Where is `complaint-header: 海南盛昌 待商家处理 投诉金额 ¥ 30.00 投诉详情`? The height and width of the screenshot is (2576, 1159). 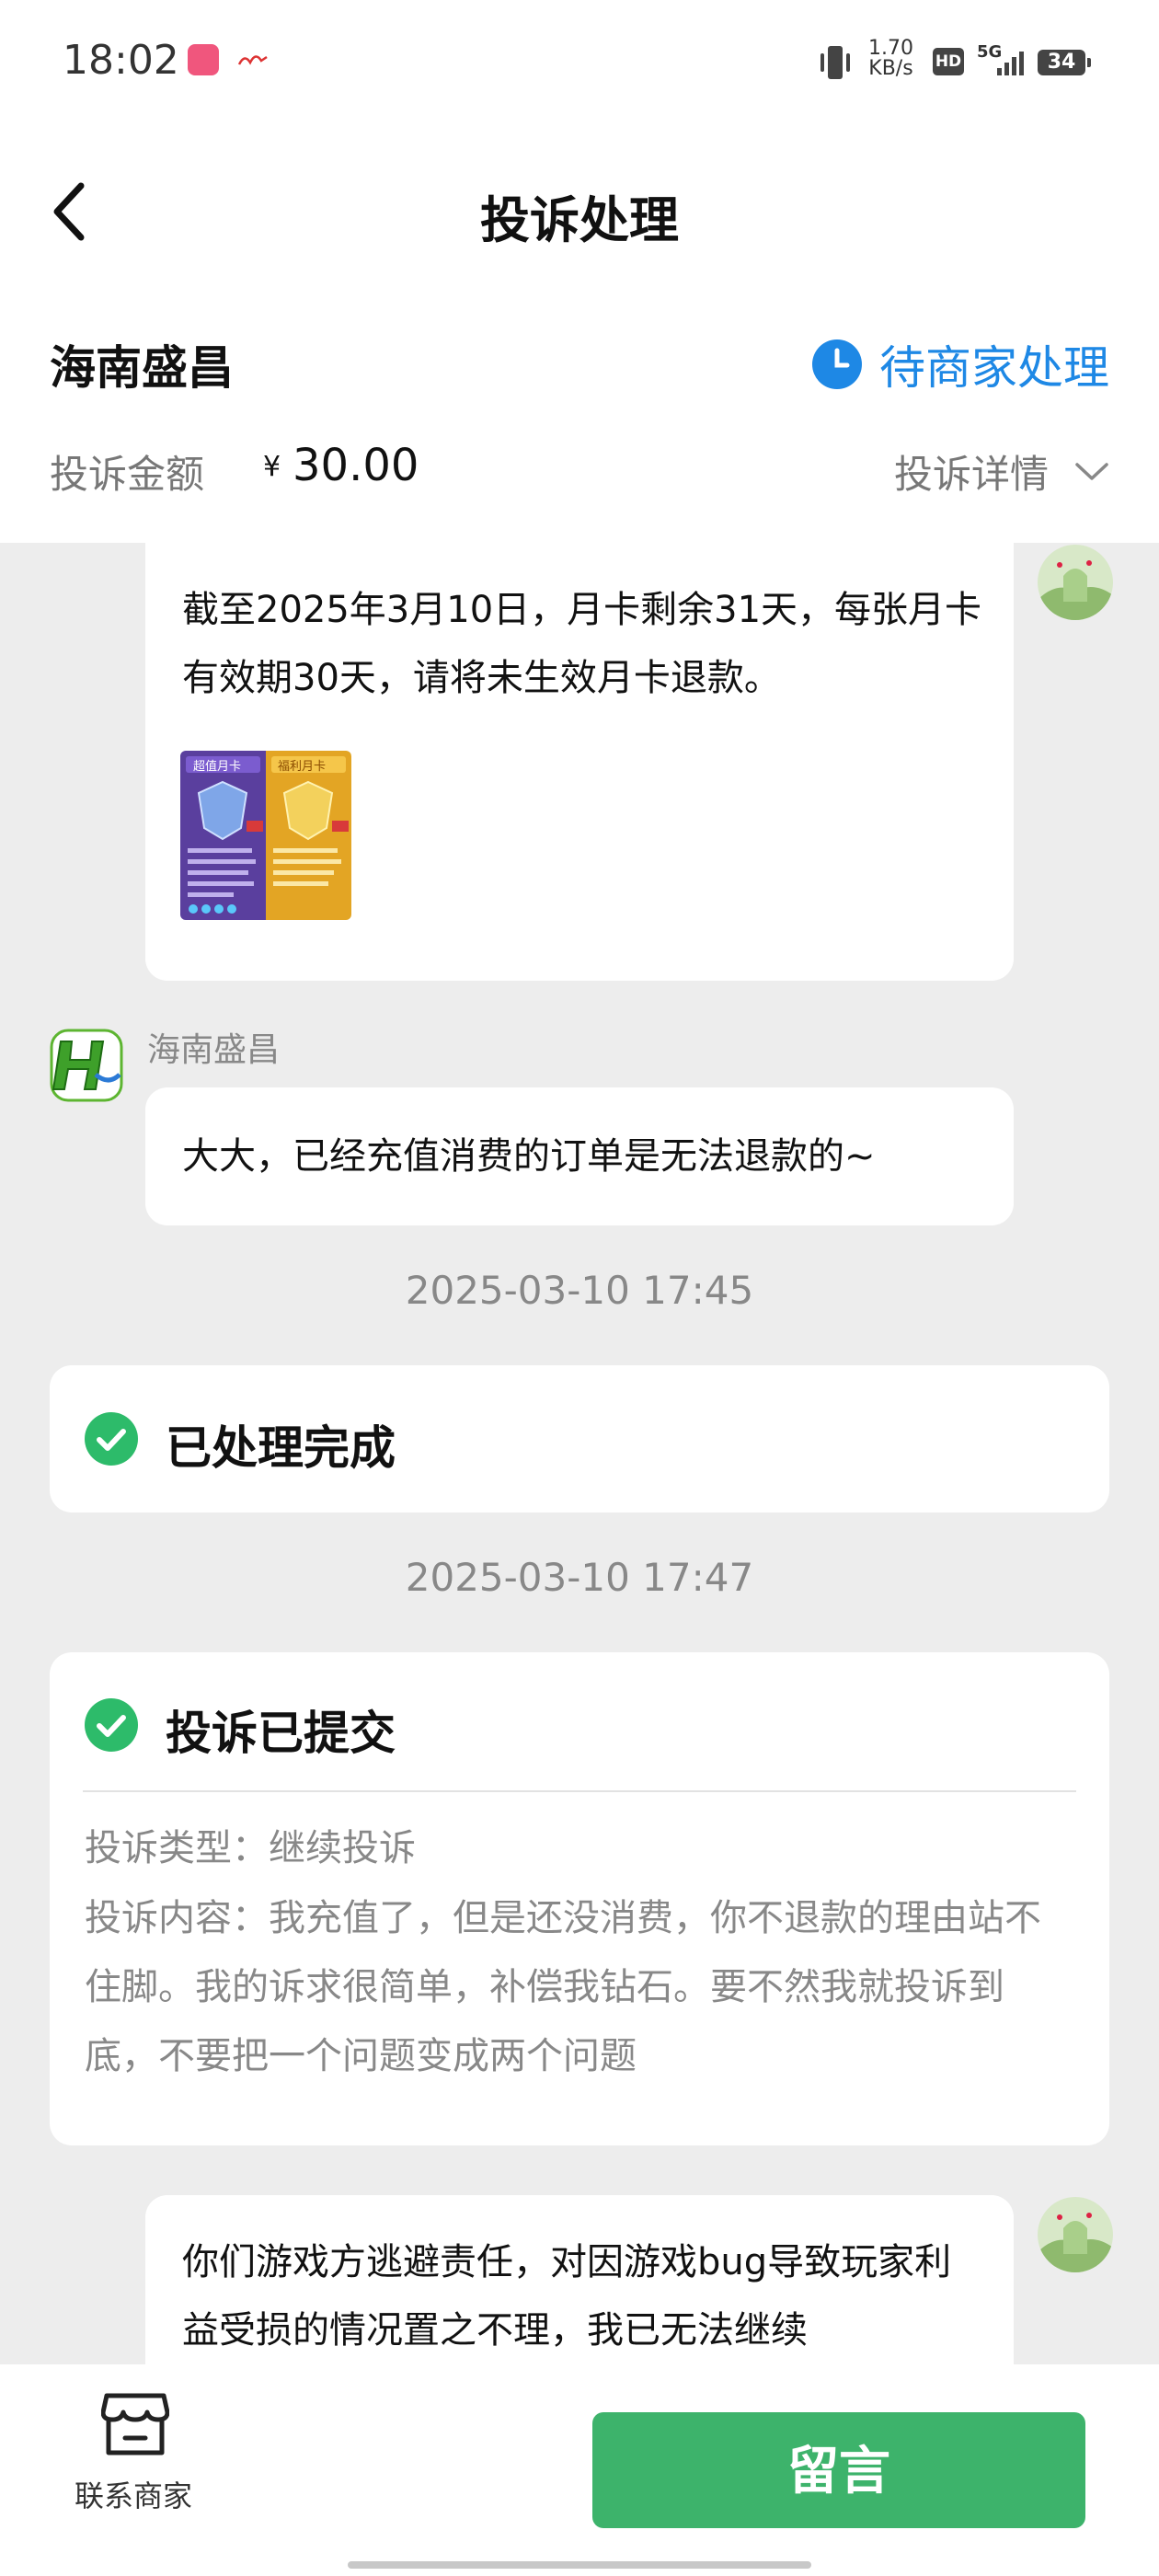 complaint-header: 海南盛昌 待商家处理 投诉金额 ¥ 30.00 投诉详情 is located at coordinates (579, 423).